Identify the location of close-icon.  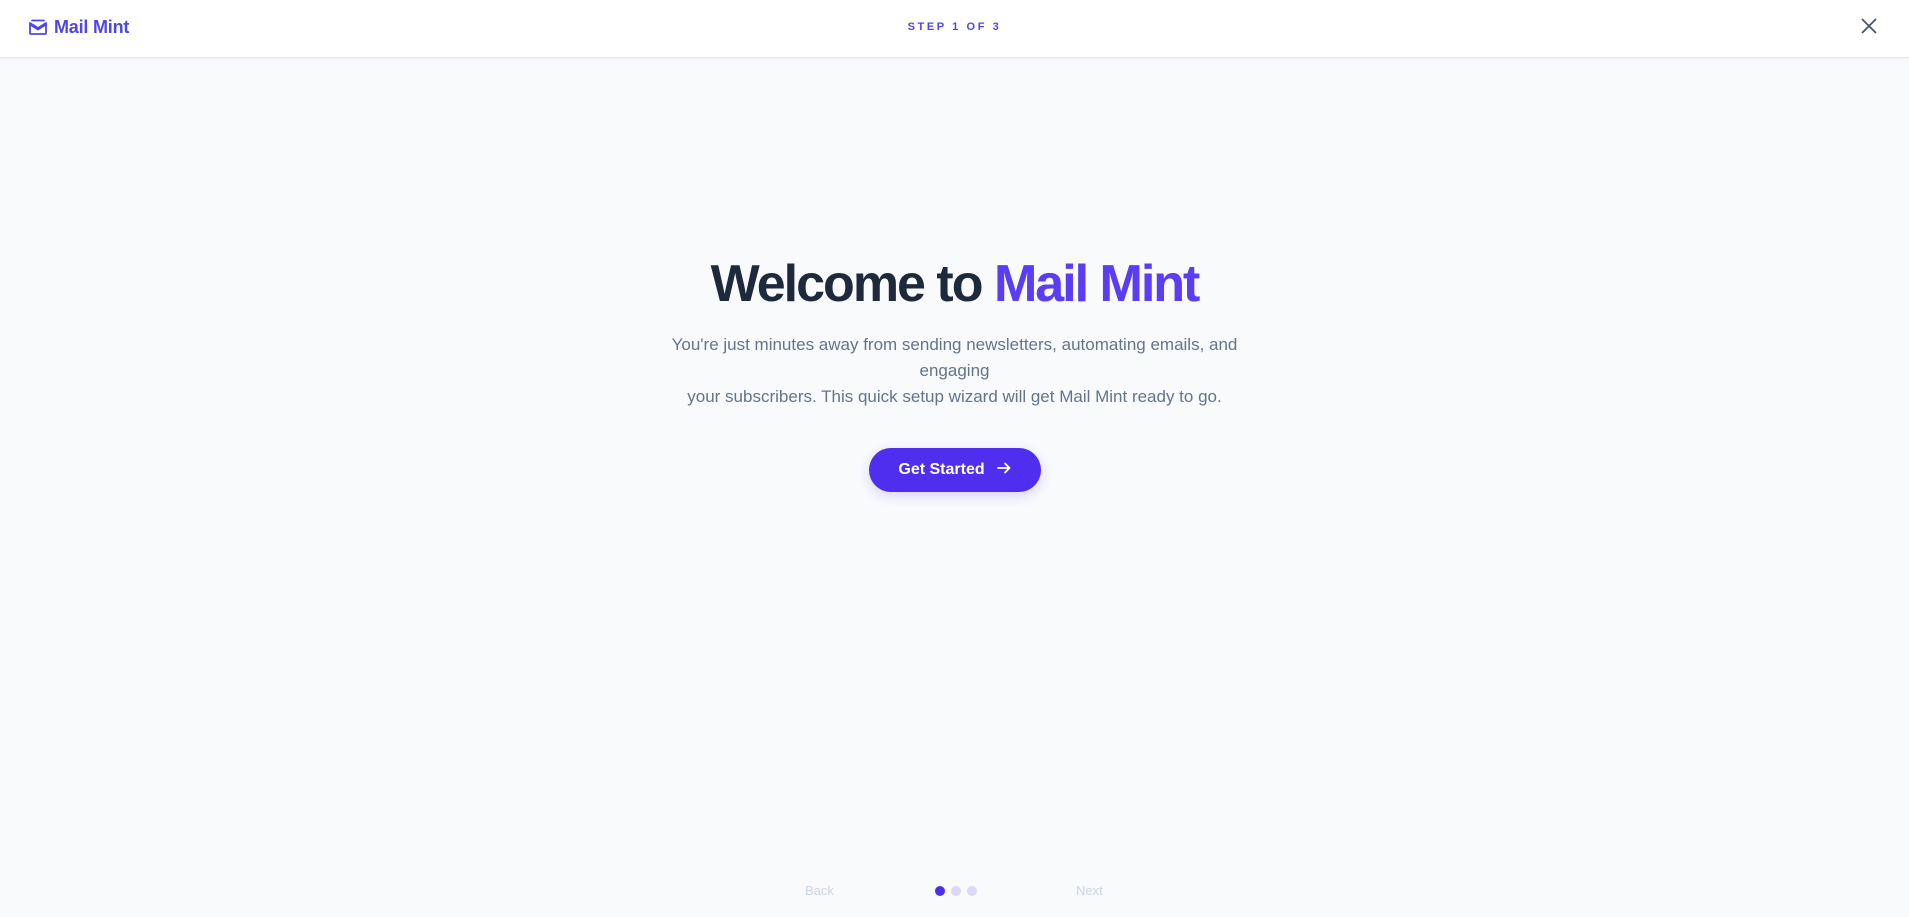
(1869, 28).